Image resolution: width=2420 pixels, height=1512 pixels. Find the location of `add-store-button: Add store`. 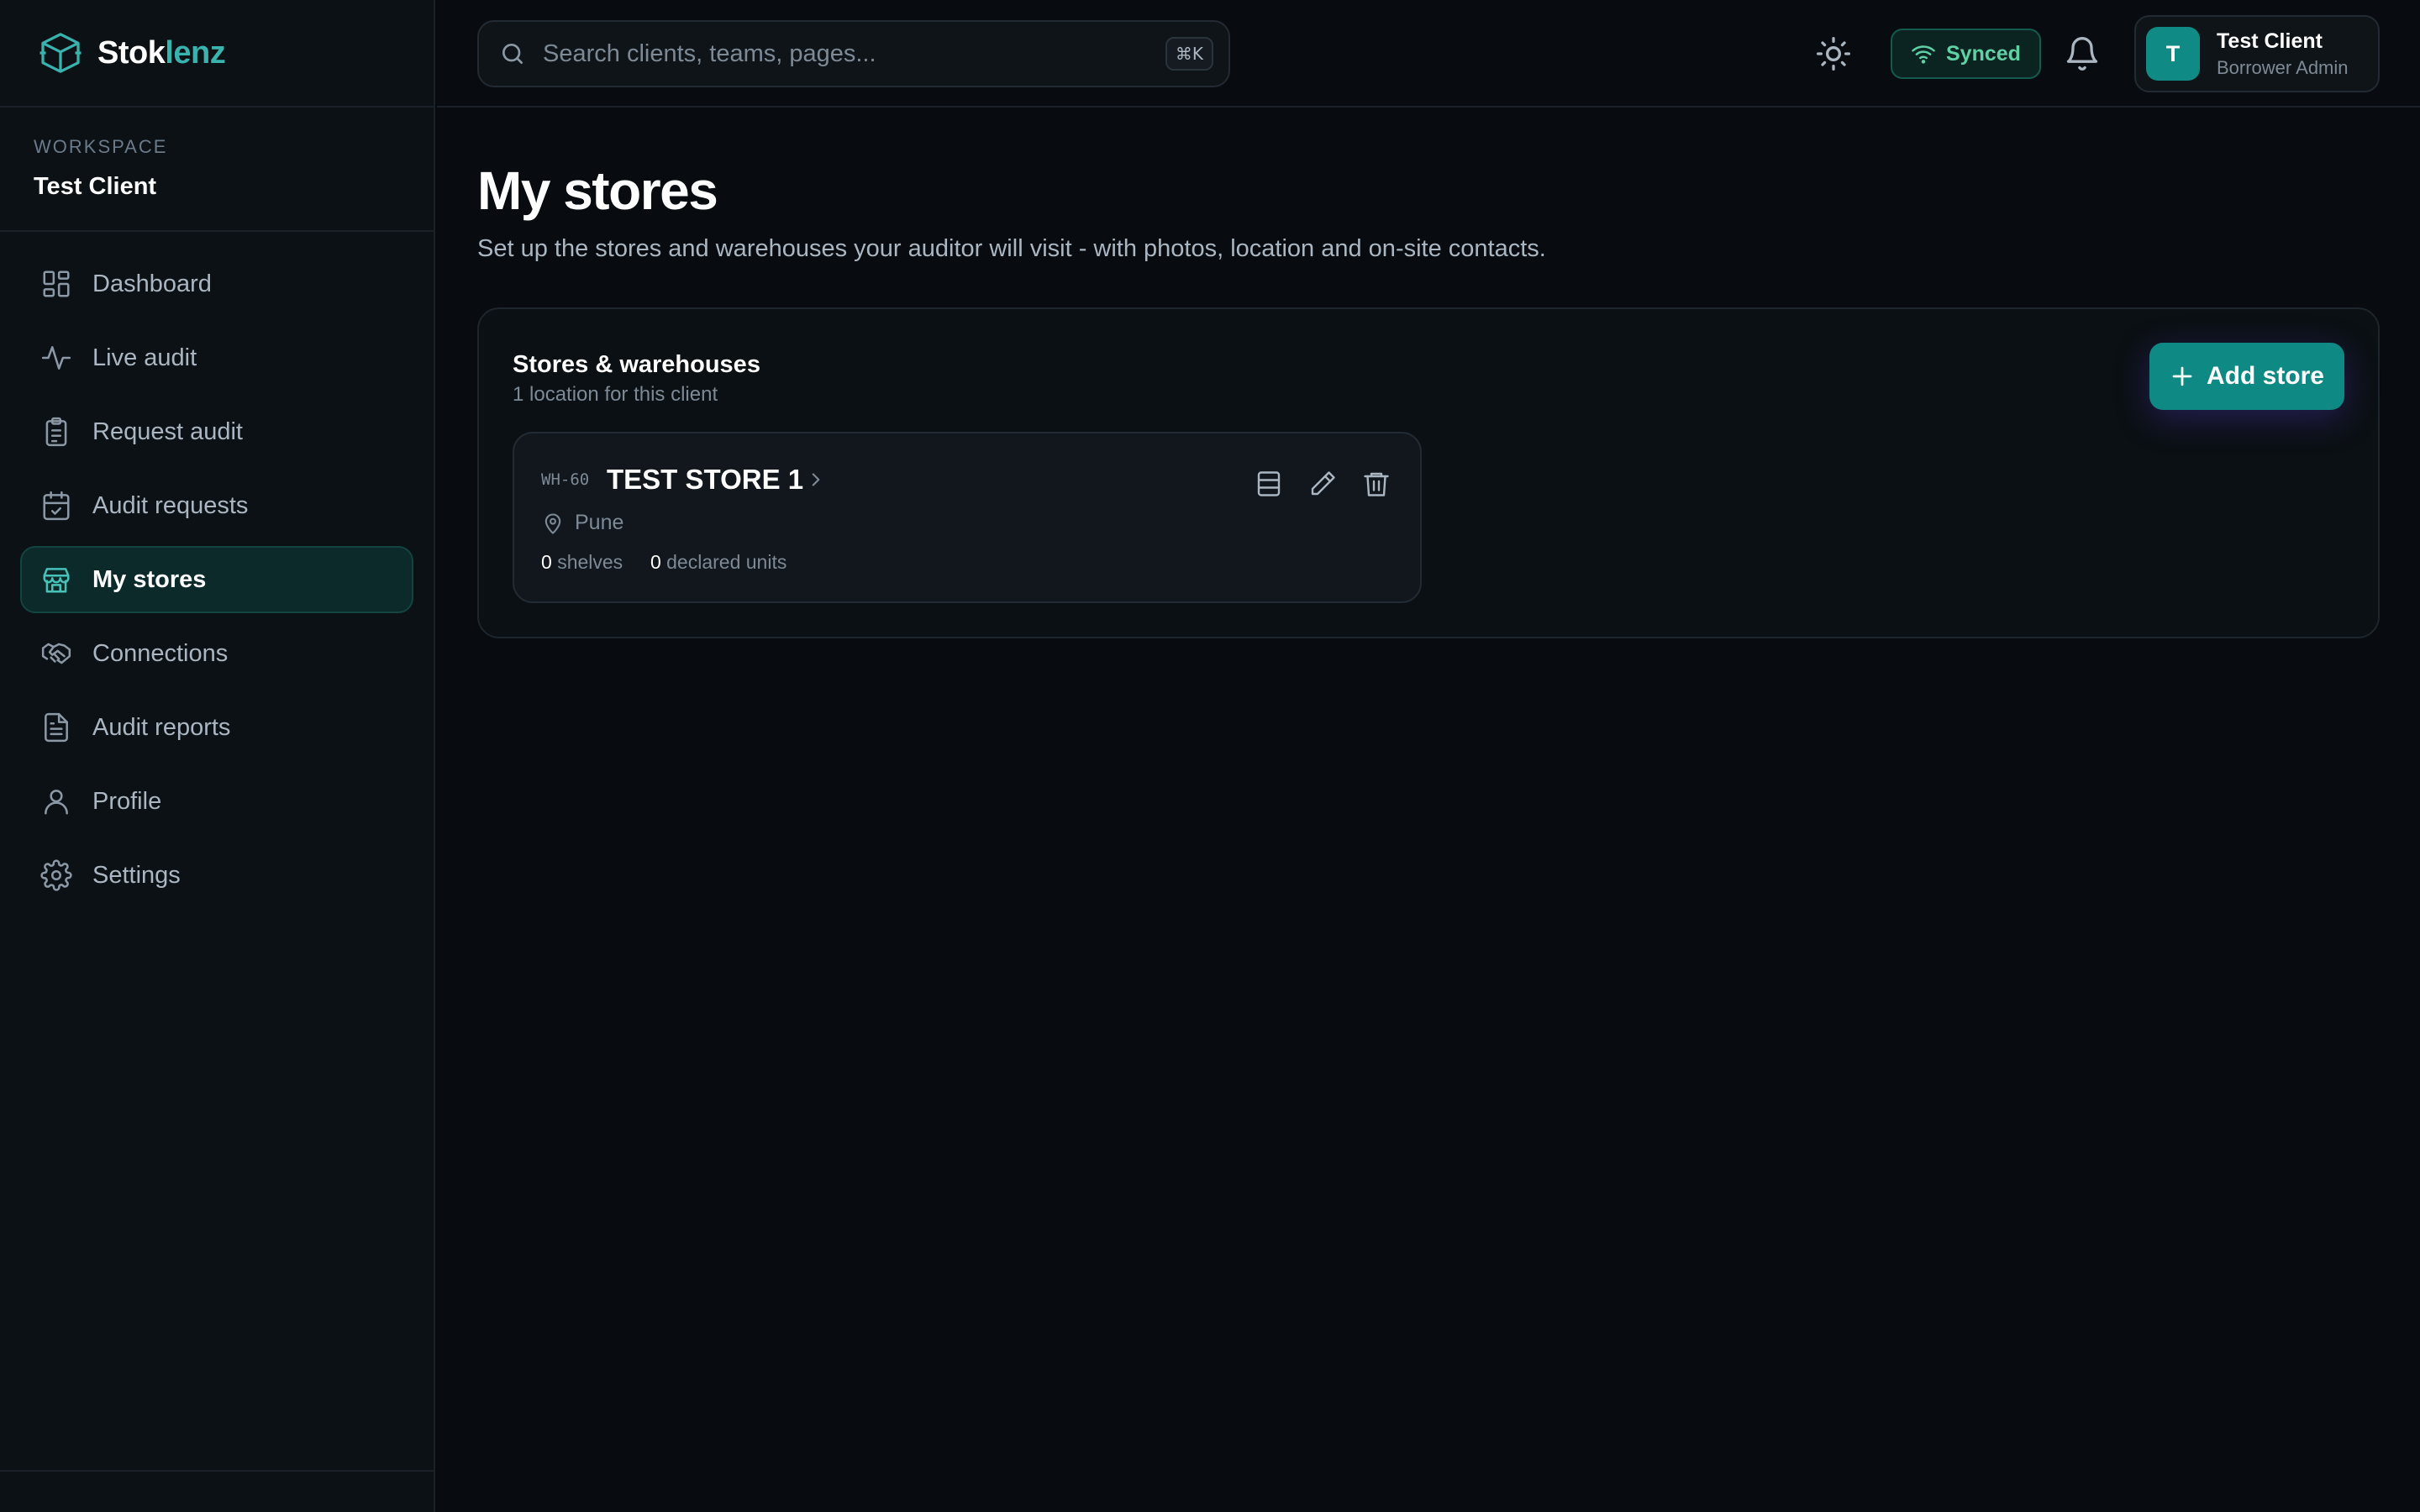

add-store-button: Add store is located at coordinates (2246, 376).